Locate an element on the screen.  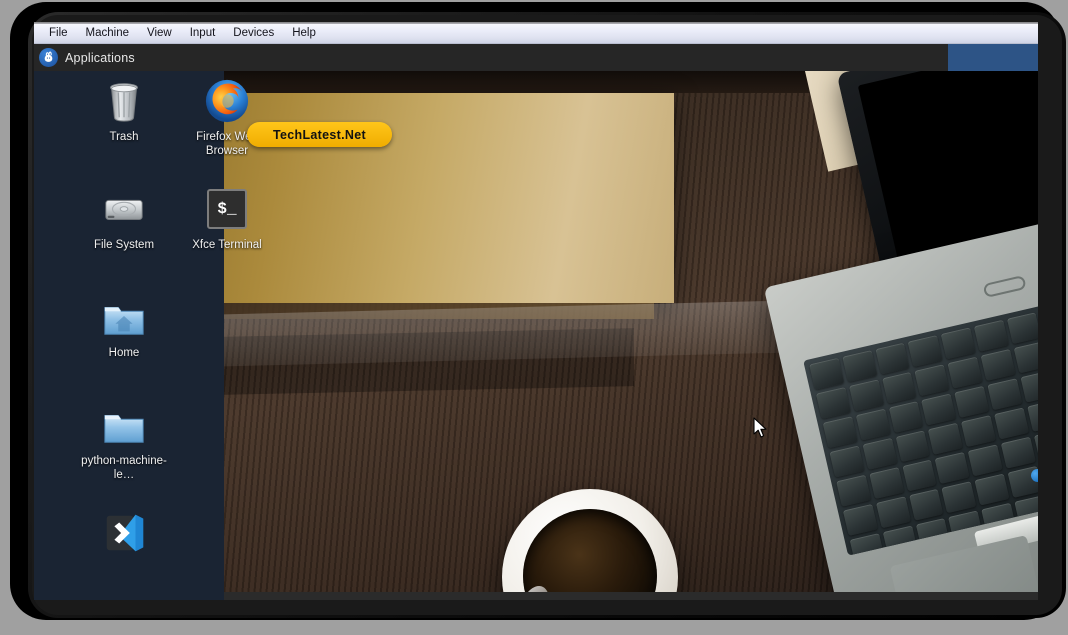
desktop-icon-label: Home is located at coordinates (124, 353).